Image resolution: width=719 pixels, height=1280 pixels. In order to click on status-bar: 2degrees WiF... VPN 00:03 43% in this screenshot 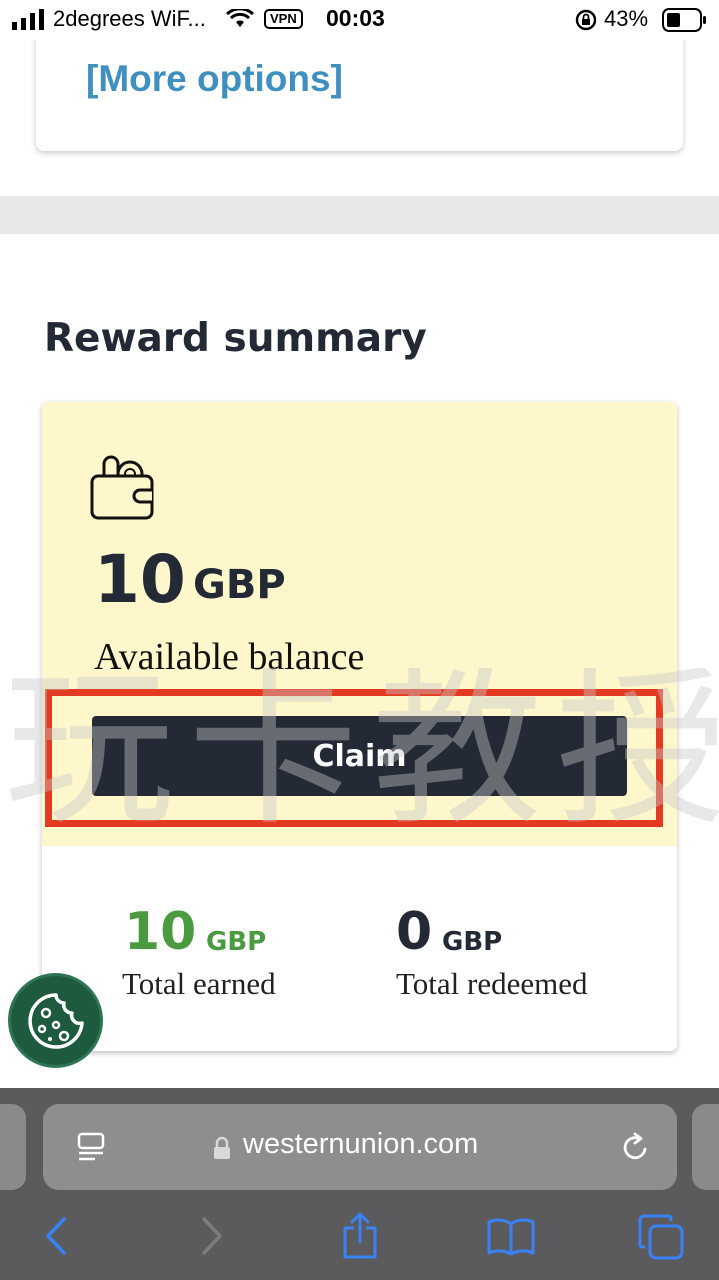, I will do `click(359, 20)`.